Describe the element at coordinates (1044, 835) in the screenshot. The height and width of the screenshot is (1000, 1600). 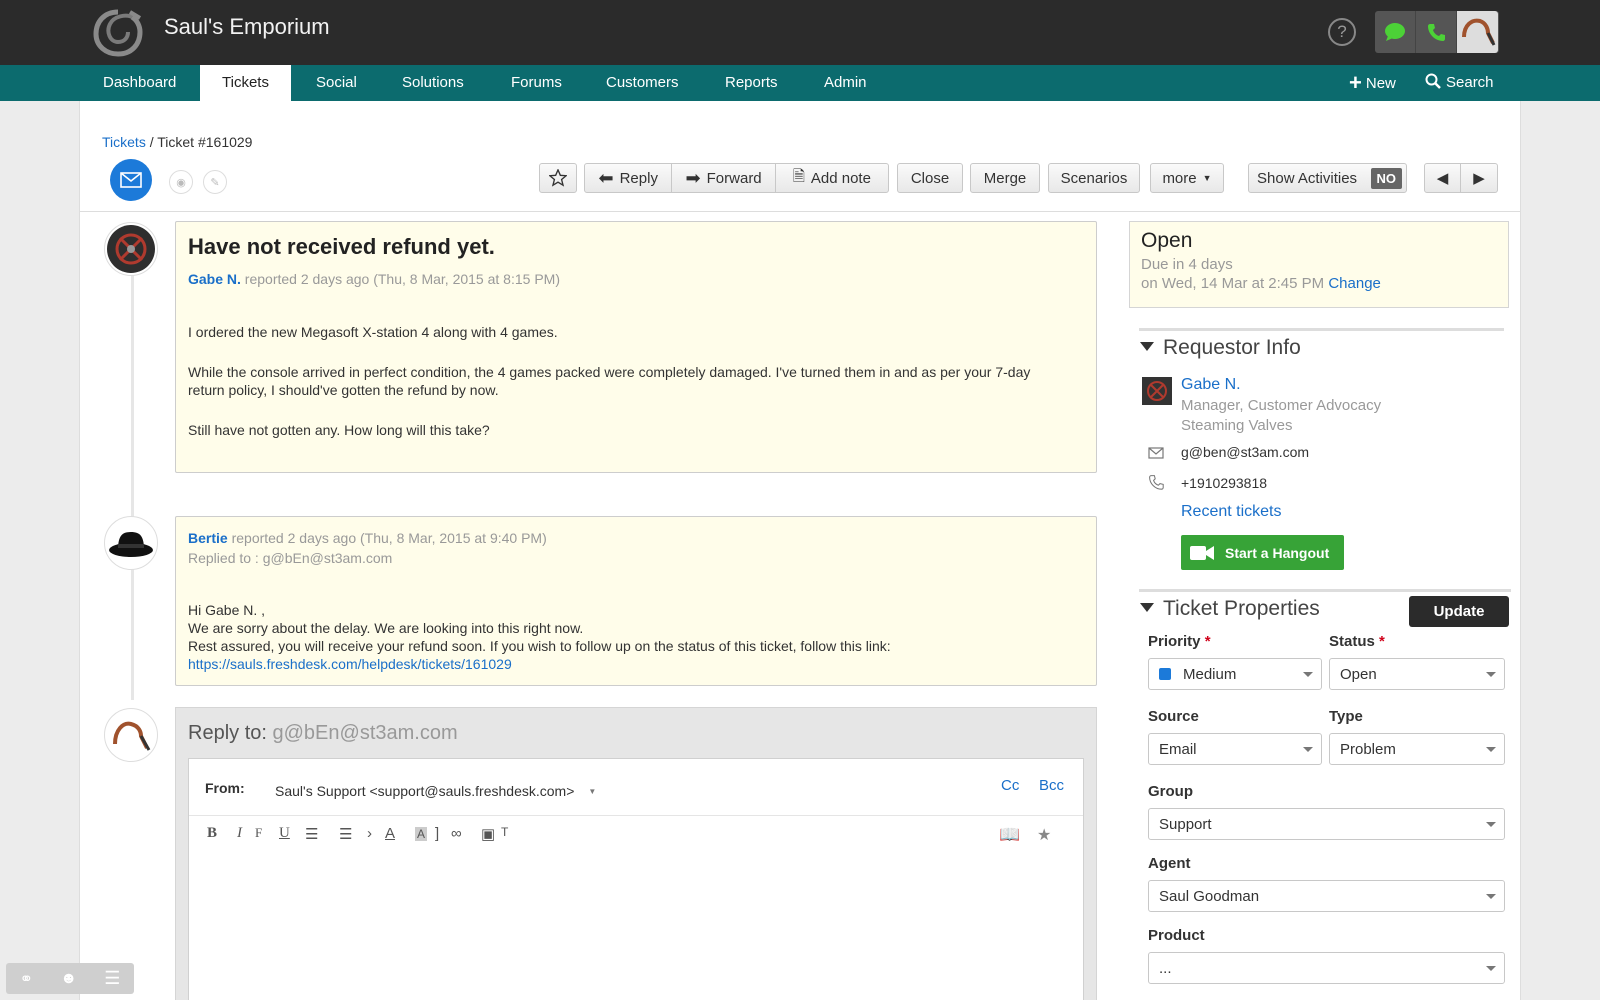
I see `canned-response-icon: ★` at that location.